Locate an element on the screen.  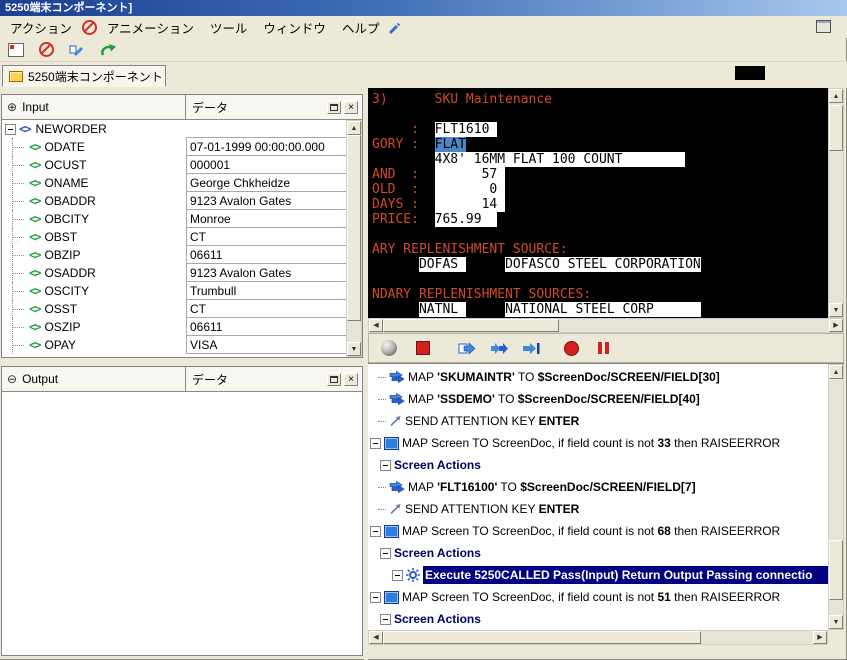
continue-animation-button is located at coordinates (108, 50).